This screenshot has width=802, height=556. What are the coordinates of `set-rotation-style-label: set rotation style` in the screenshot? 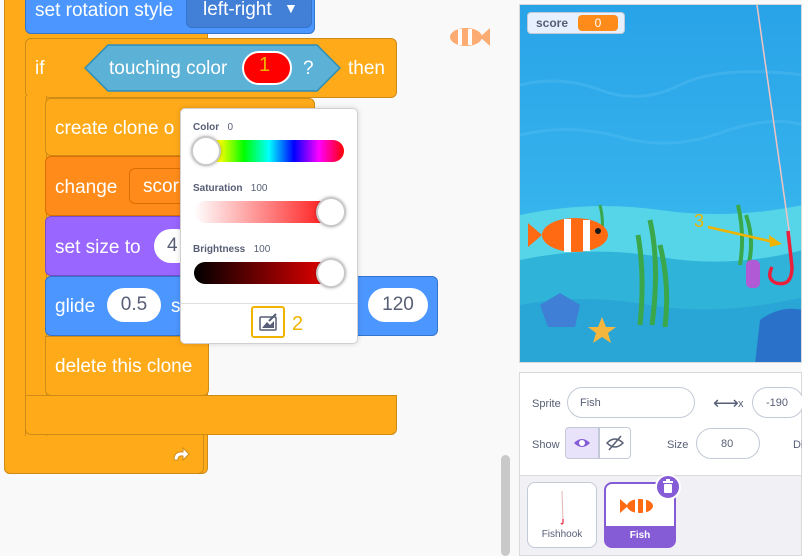 It's located at (104, 10).